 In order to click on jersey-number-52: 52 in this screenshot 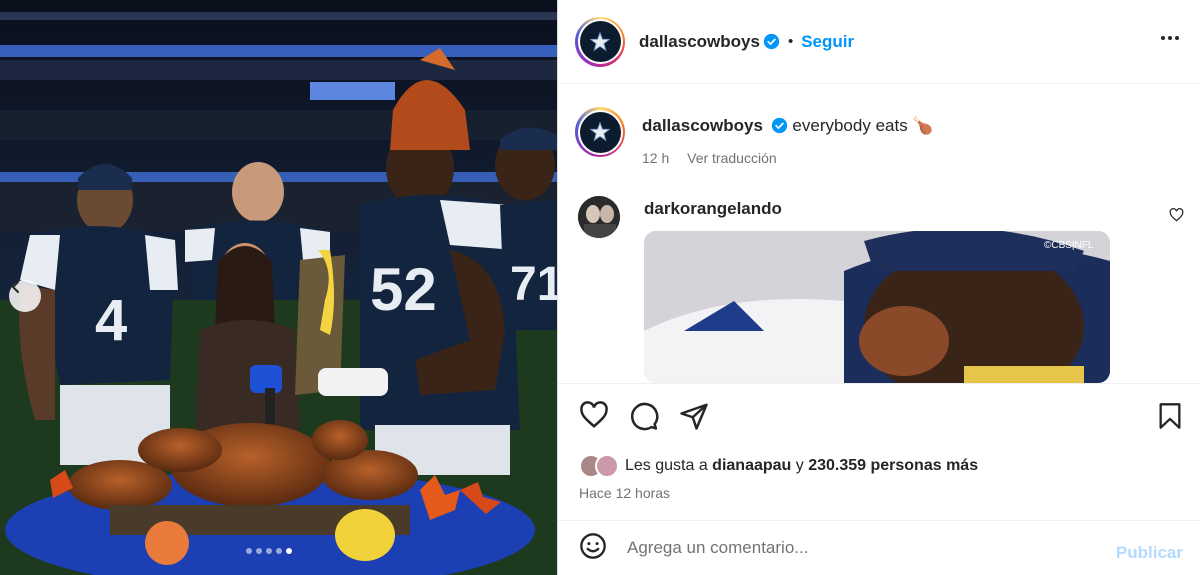, I will do `click(403, 289)`.